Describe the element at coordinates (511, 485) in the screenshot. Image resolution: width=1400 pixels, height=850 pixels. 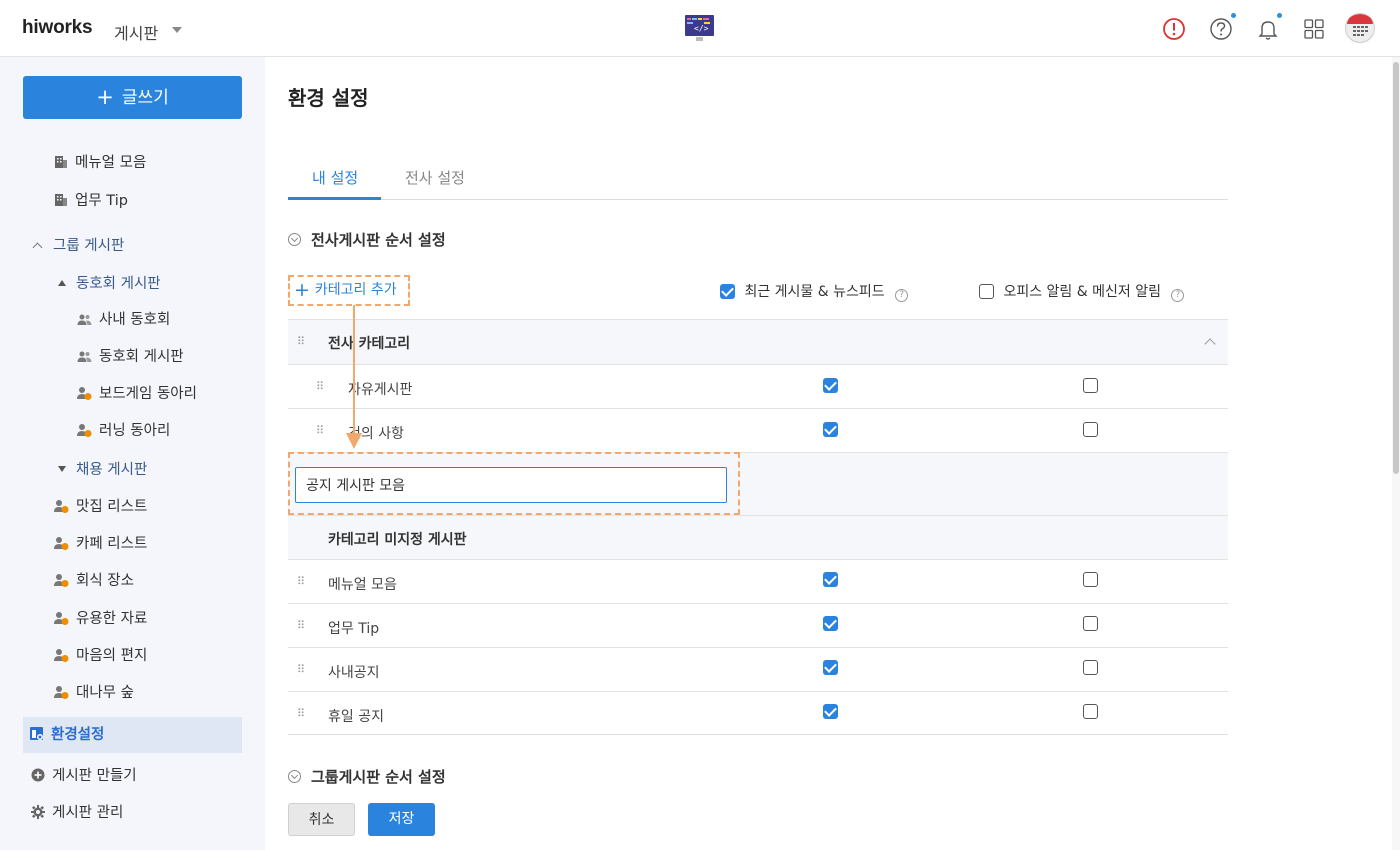
I see `new-category-input` at that location.